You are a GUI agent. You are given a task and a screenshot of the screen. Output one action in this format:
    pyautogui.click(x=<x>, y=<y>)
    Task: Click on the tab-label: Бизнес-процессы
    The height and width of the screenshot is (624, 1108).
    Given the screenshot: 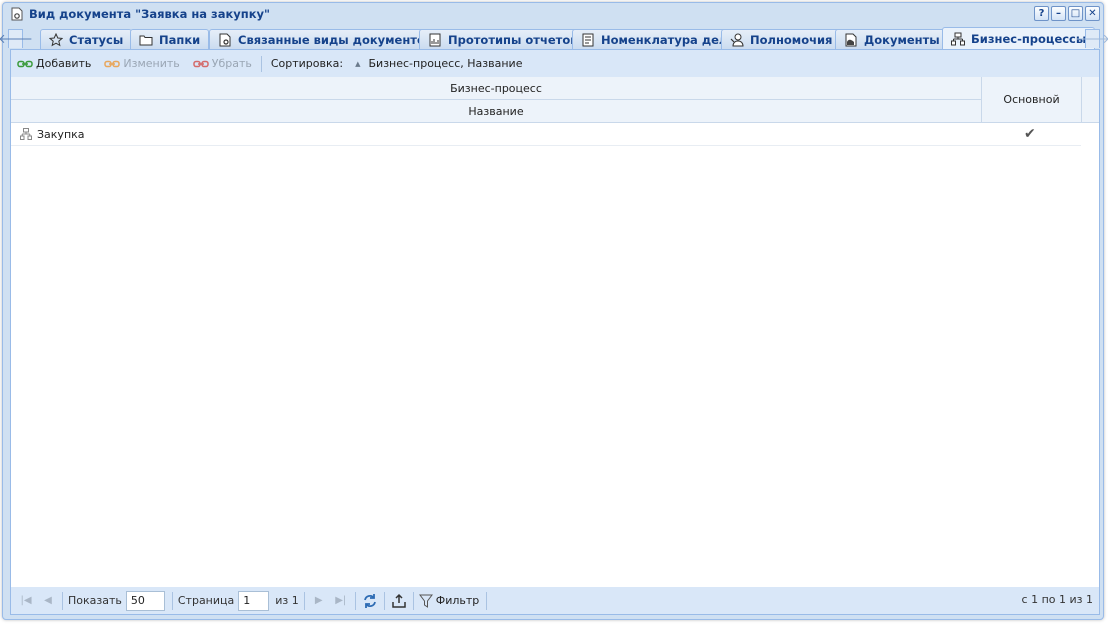 What is the action you would take?
    pyautogui.click(x=1029, y=38)
    